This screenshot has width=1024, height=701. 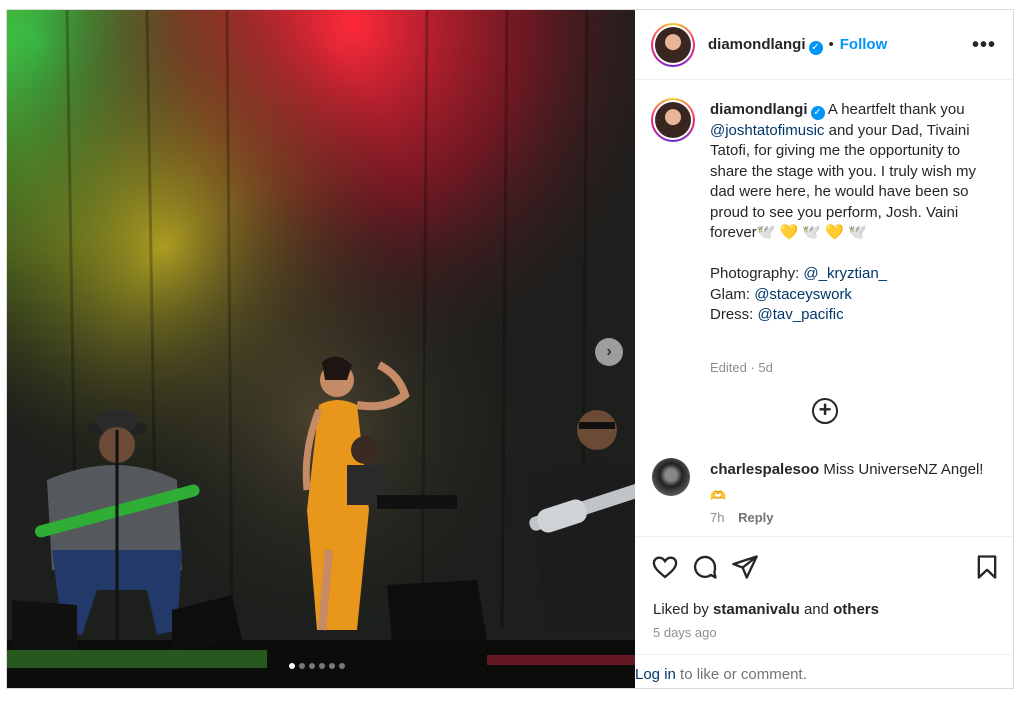 What do you see at coordinates (655, 674) in the screenshot?
I see `login-link: Log in` at bounding box center [655, 674].